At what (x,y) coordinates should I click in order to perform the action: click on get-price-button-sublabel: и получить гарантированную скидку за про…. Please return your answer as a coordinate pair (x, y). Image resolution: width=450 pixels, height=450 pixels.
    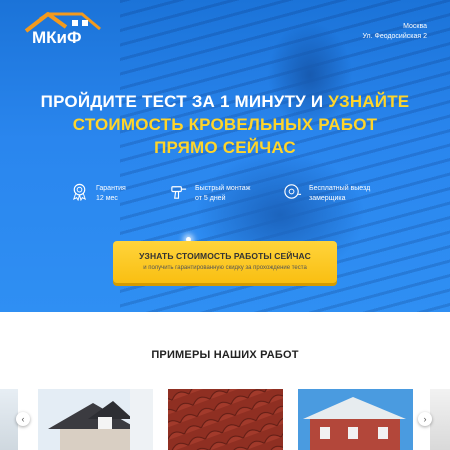
    Looking at the image, I should click on (225, 268).